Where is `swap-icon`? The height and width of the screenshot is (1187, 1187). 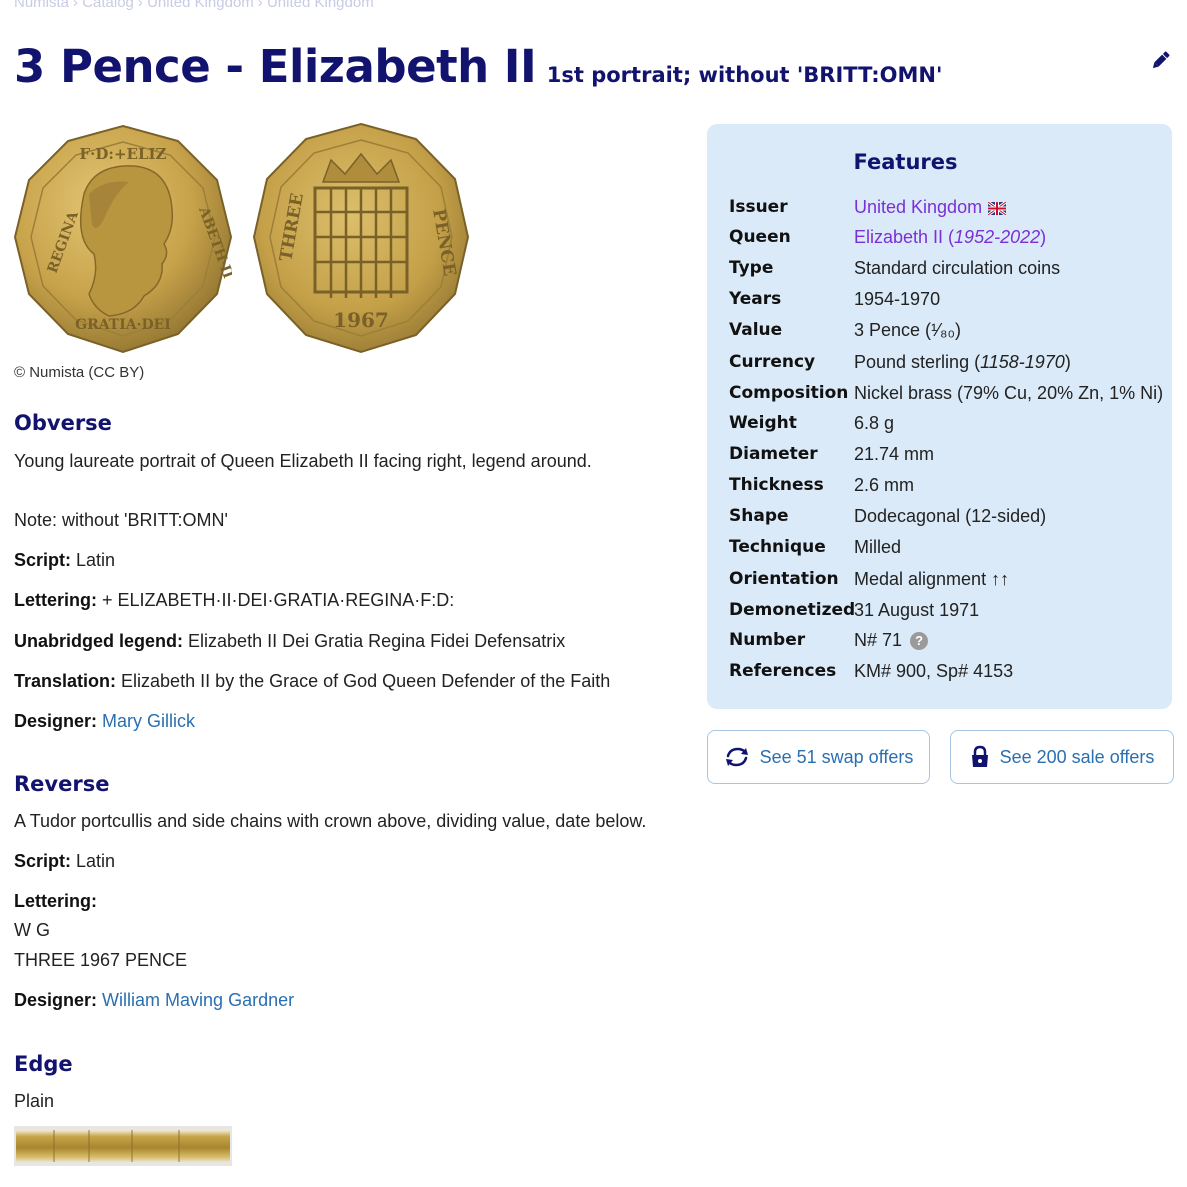
swap-icon is located at coordinates (736, 757).